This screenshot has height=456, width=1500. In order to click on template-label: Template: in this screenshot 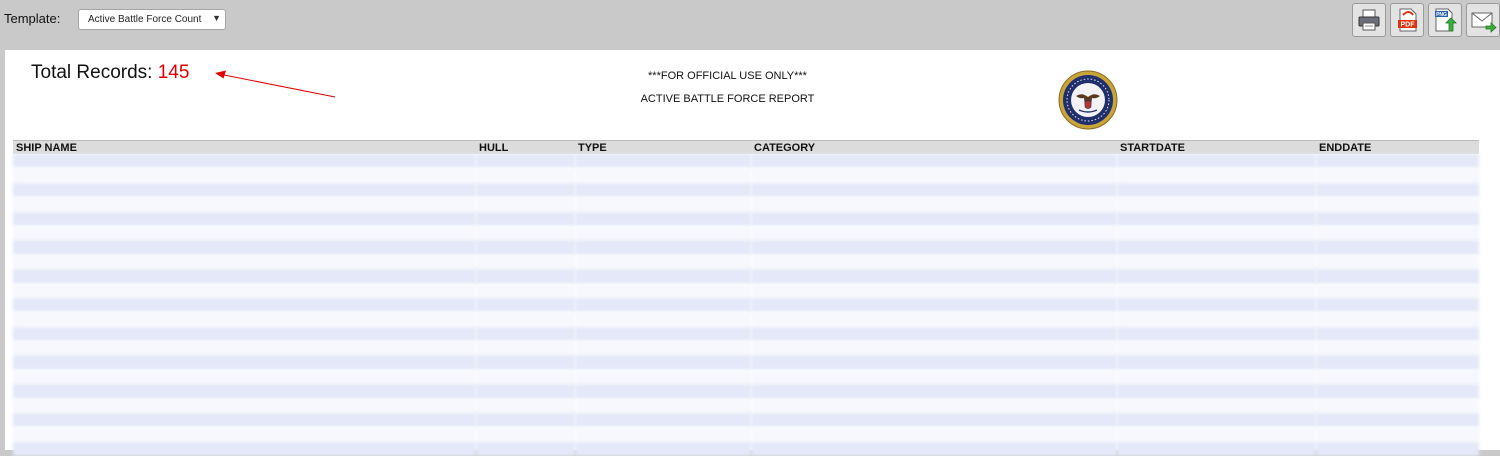, I will do `click(32, 18)`.